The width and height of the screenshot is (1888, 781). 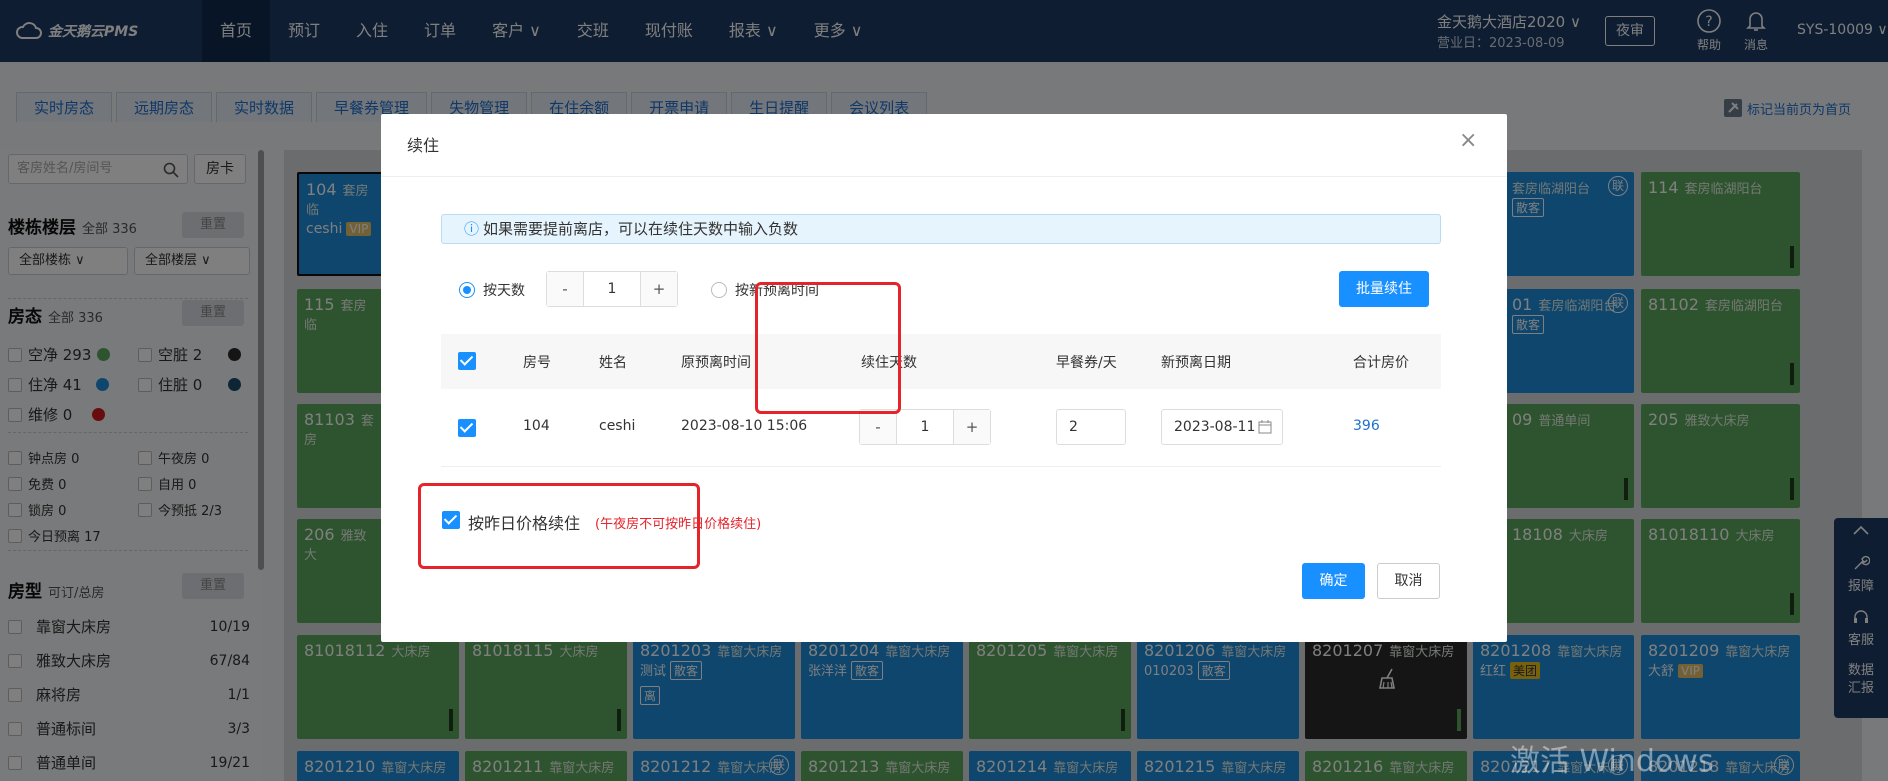 What do you see at coordinates (1408, 581) in the screenshot?
I see `cancel-button: 取消` at bounding box center [1408, 581].